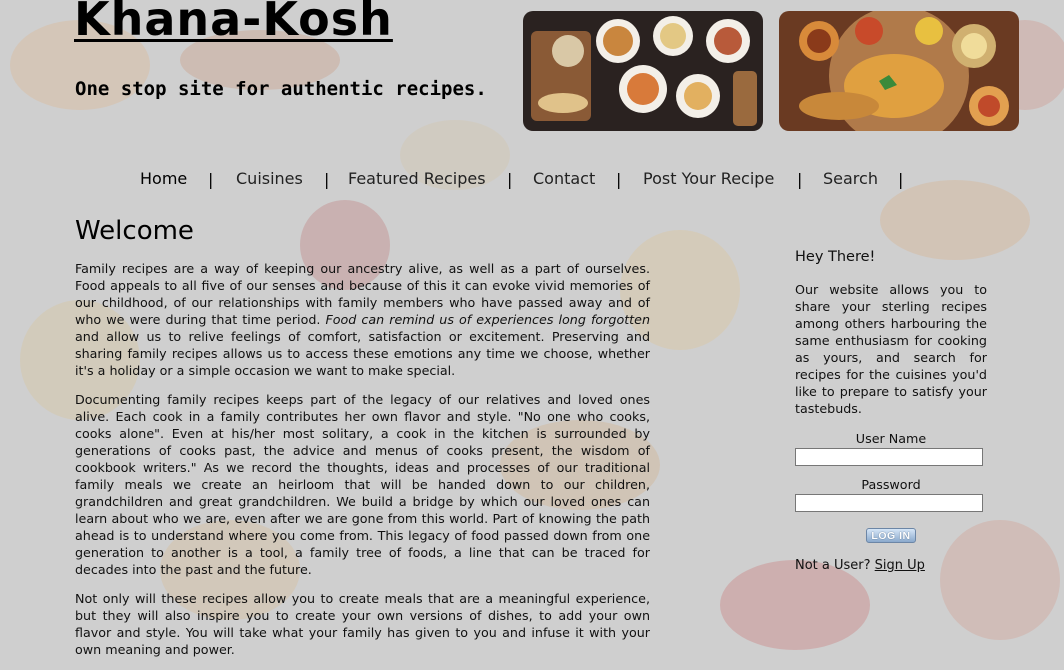  What do you see at coordinates (163, 178) in the screenshot?
I see `nav-home-link: Home` at bounding box center [163, 178].